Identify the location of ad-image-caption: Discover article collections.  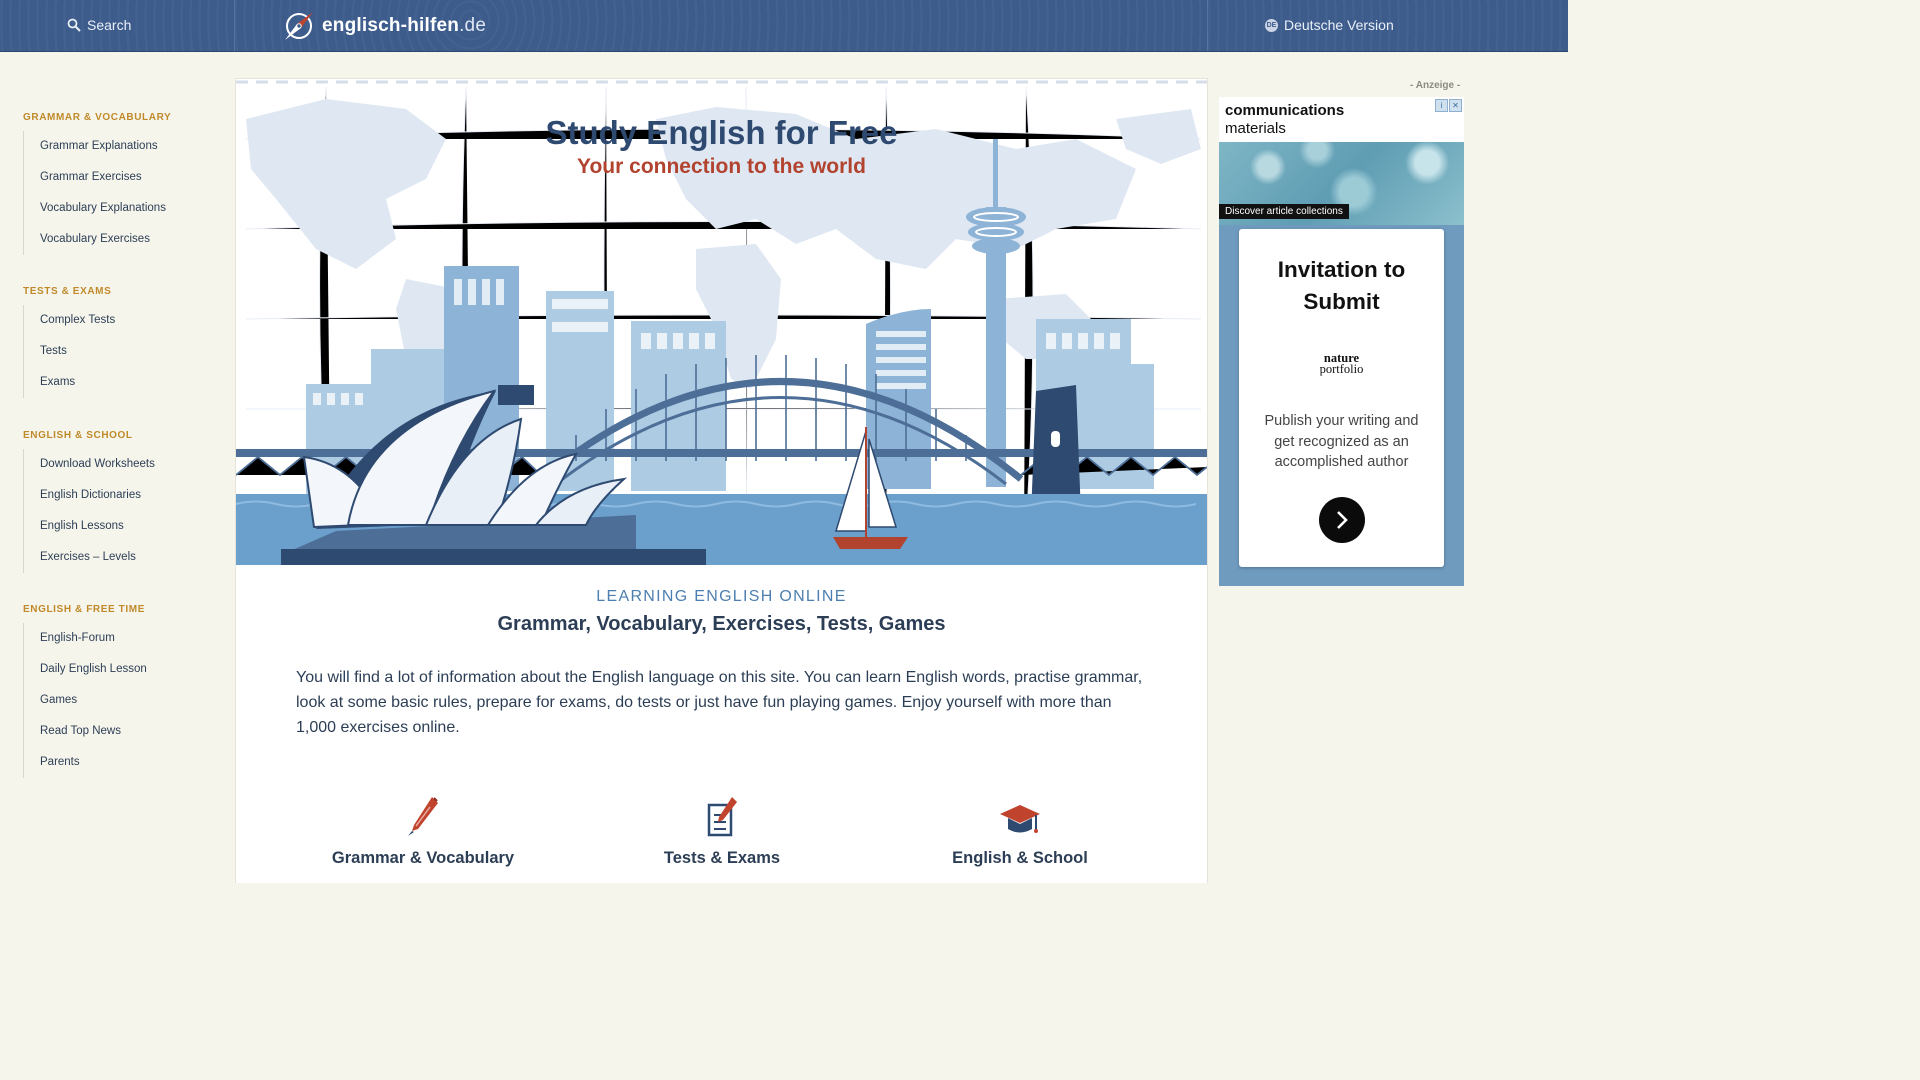
(1284, 211).